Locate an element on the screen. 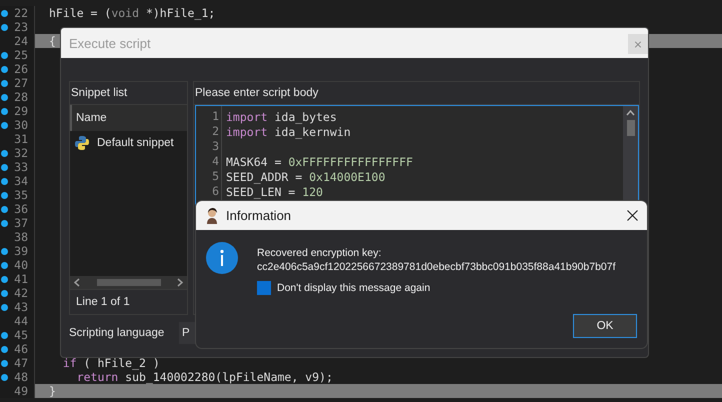  list-item: Default snippet is located at coordinates (135, 143).